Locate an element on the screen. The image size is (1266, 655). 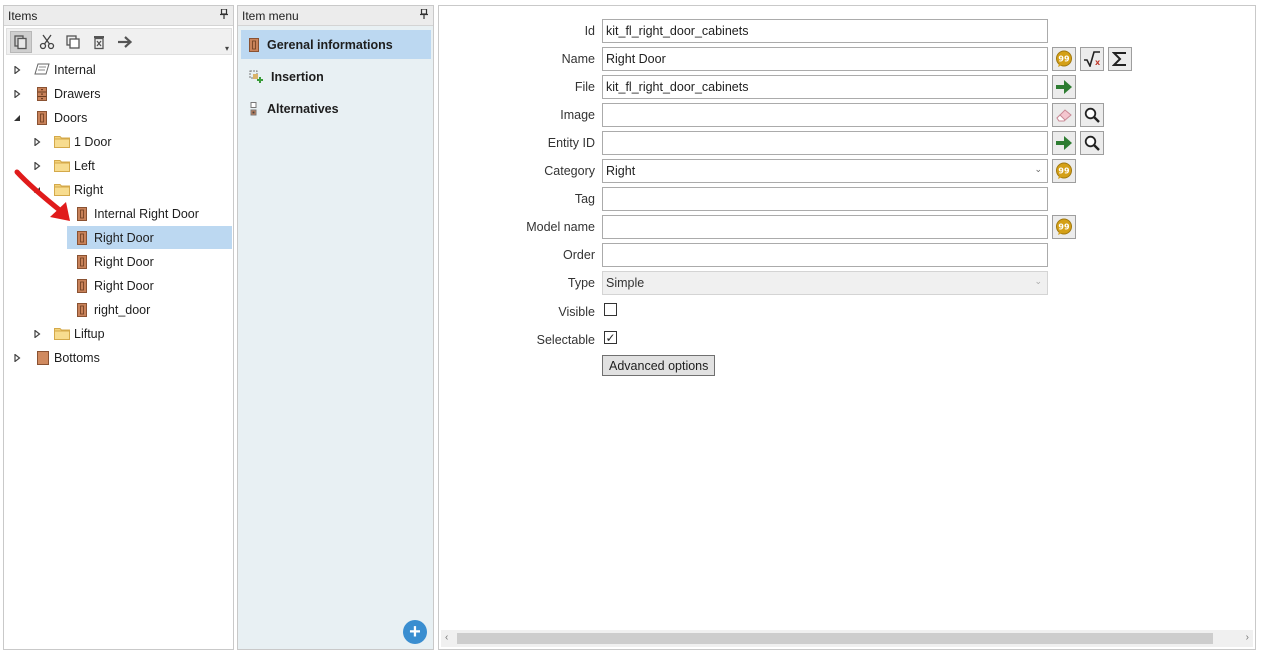
cut-icon is located at coordinates (47, 42).